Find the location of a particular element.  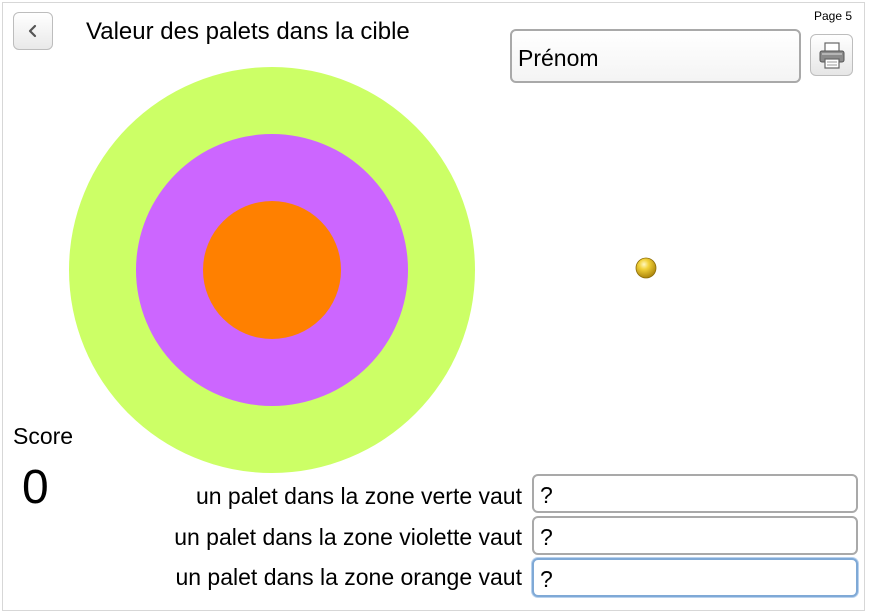

purple-zone-answer-input is located at coordinates (695, 535).